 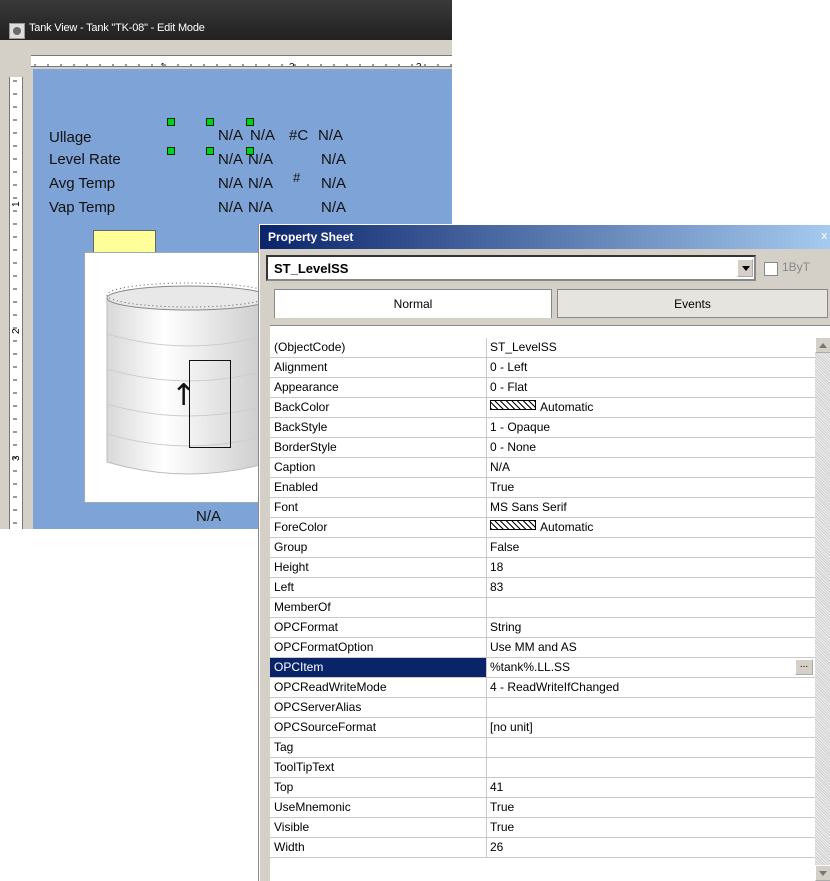 What do you see at coordinates (651, 447) in the screenshot?
I see `property-value: 0 - None` at bounding box center [651, 447].